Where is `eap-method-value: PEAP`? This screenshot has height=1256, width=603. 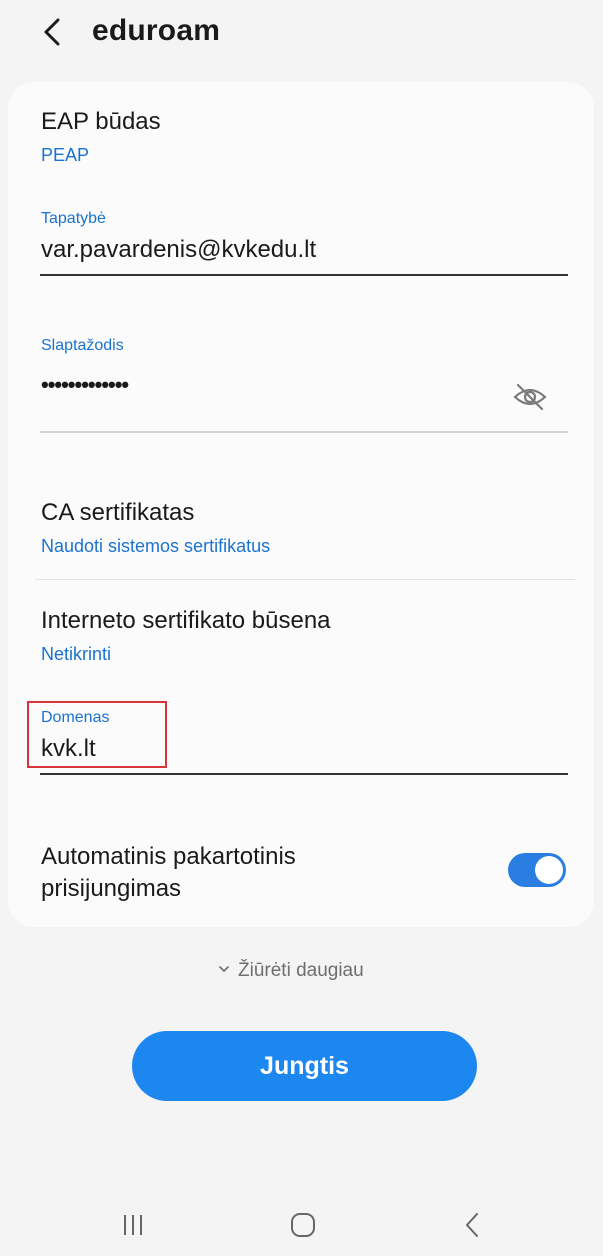
eap-method-value: PEAP is located at coordinates (65, 155).